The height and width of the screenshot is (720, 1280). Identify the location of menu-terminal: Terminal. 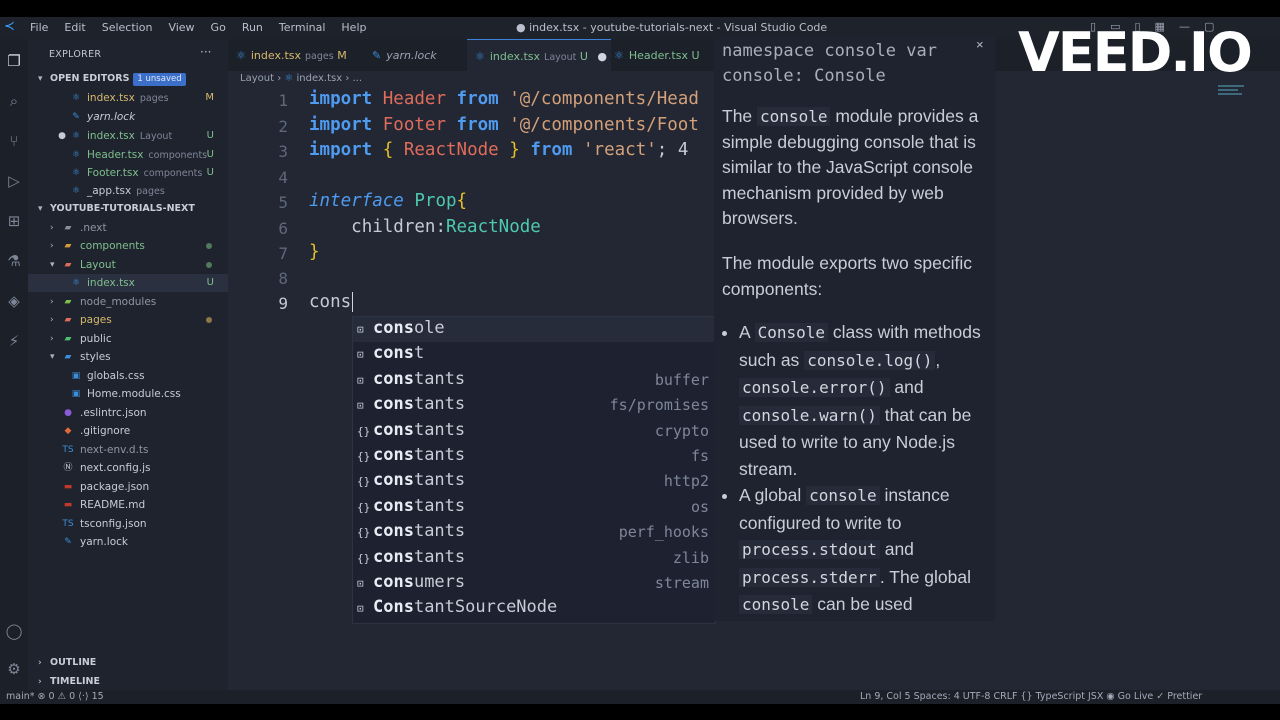
(302, 27).